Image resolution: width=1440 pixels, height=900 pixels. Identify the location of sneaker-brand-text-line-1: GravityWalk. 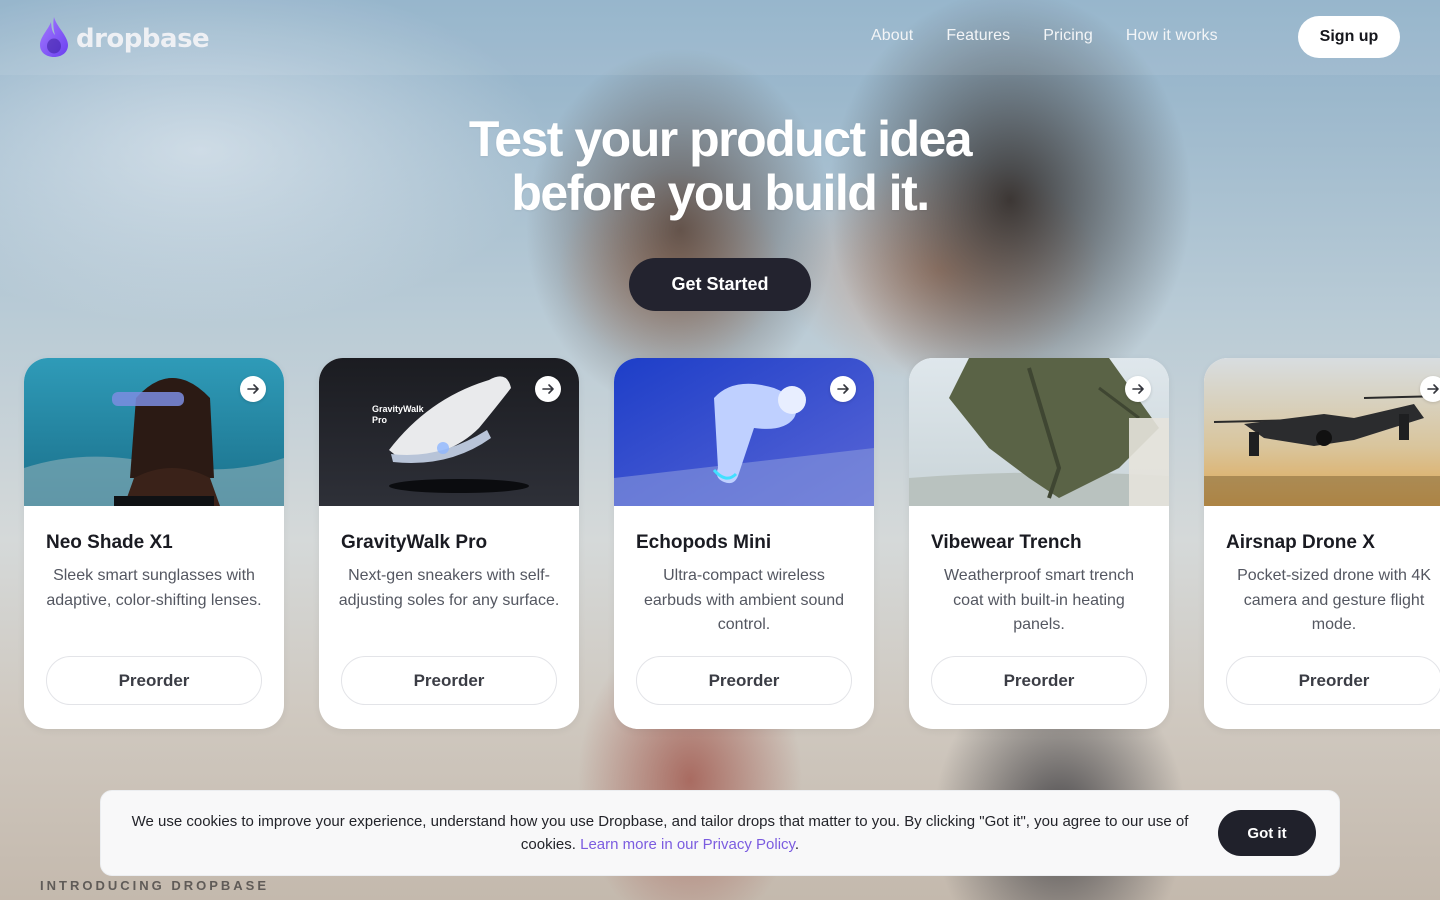
(398, 409).